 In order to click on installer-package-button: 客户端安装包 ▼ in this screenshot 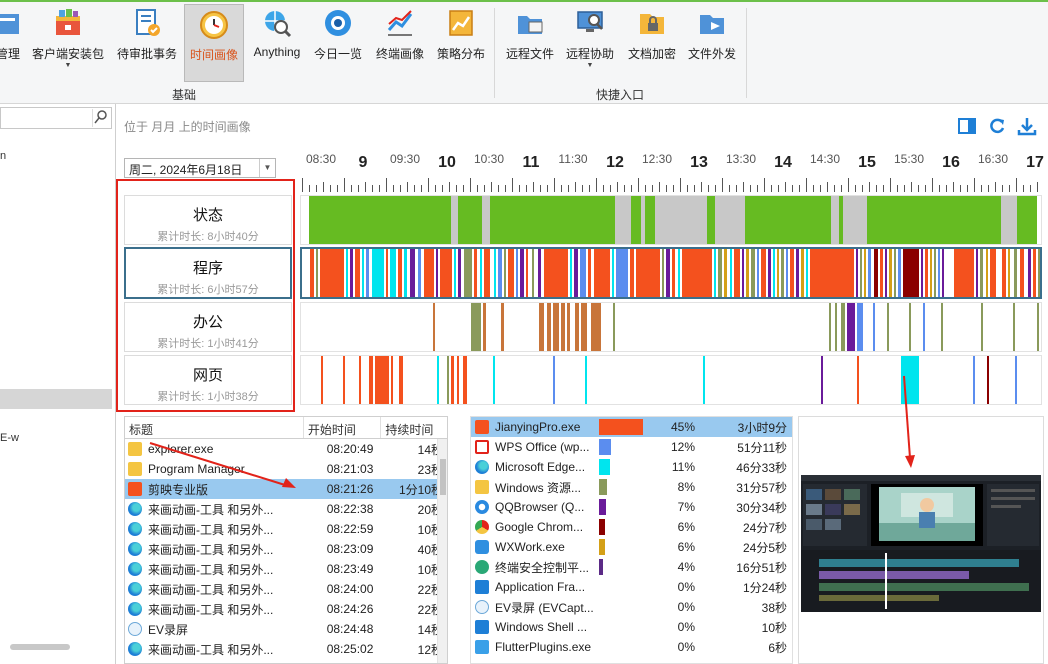, I will do `click(68, 43)`.